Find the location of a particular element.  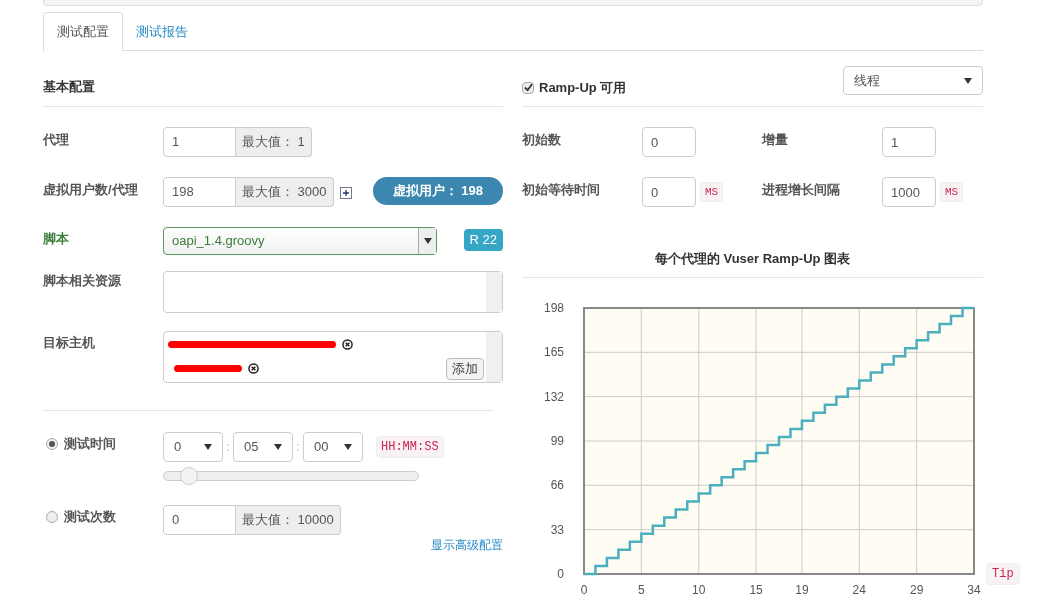

x-tick-label: 19 is located at coordinates (802, 590).